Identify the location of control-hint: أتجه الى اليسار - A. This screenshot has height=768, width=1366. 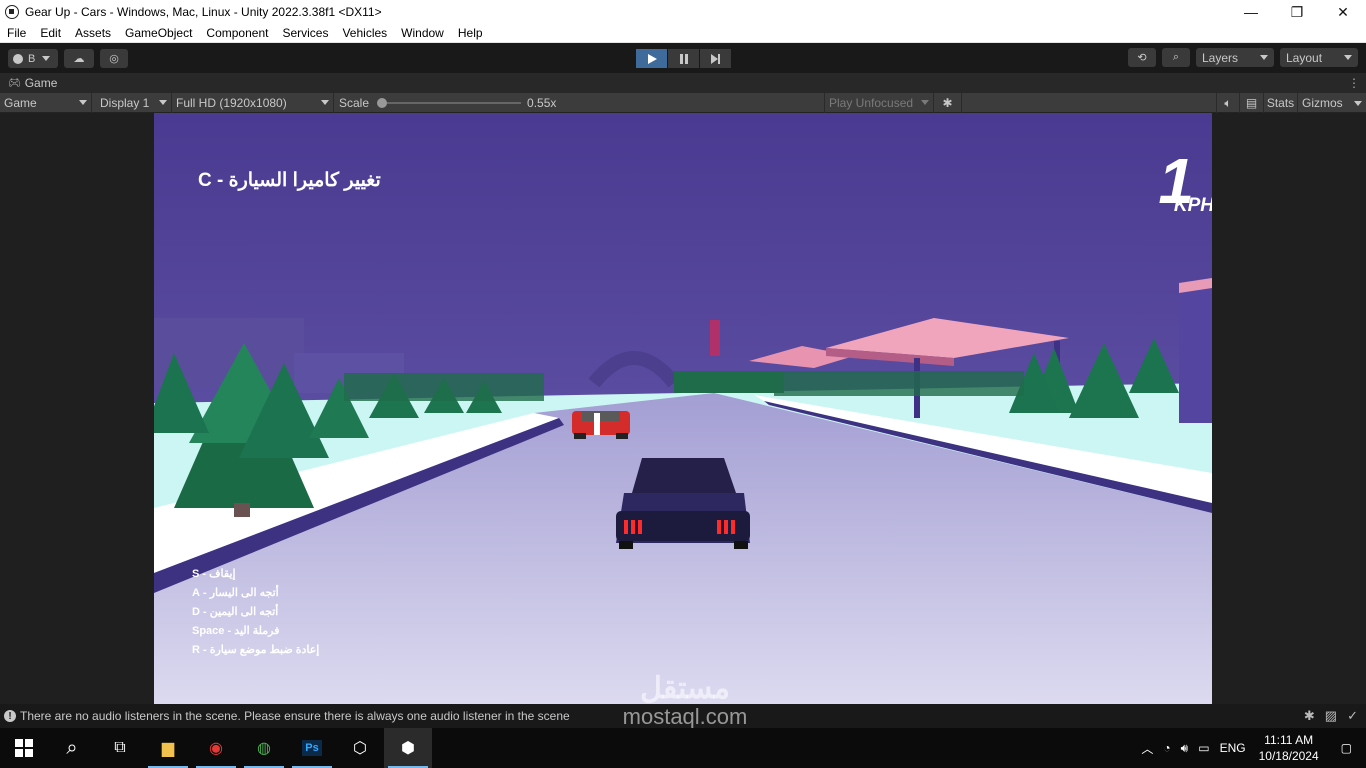
(235, 593).